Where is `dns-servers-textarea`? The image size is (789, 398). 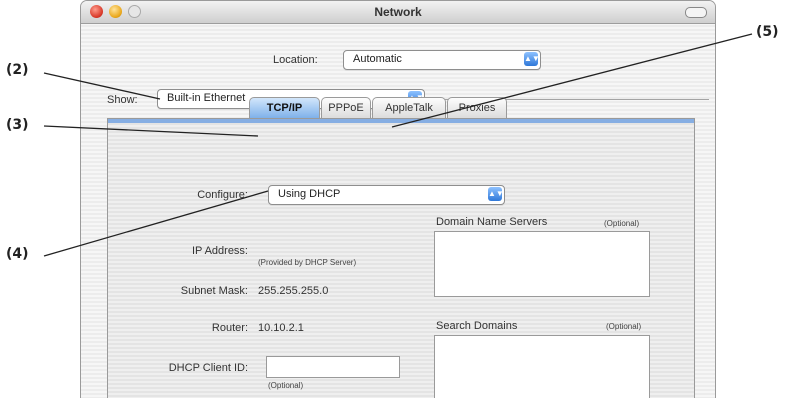
dns-servers-textarea is located at coordinates (542, 264).